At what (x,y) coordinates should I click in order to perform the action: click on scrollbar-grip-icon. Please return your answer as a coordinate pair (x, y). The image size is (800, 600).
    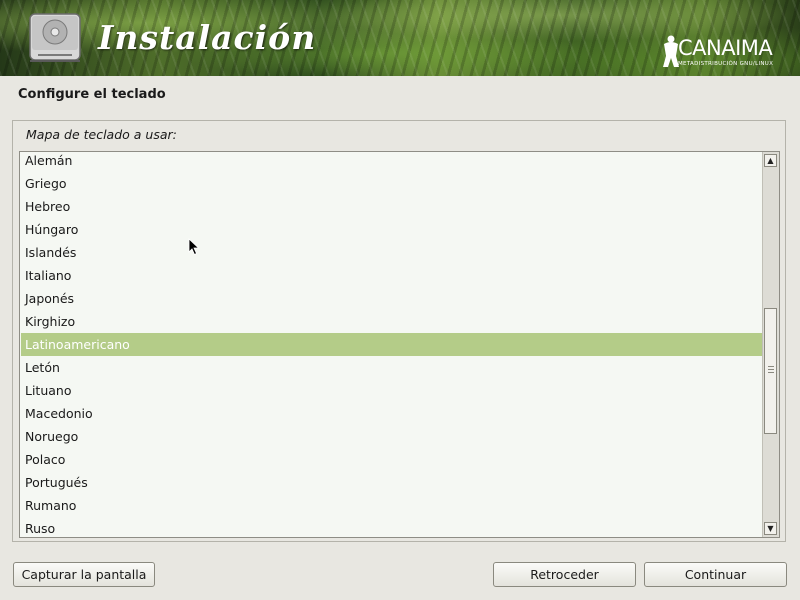
    Looking at the image, I should click on (771, 369).